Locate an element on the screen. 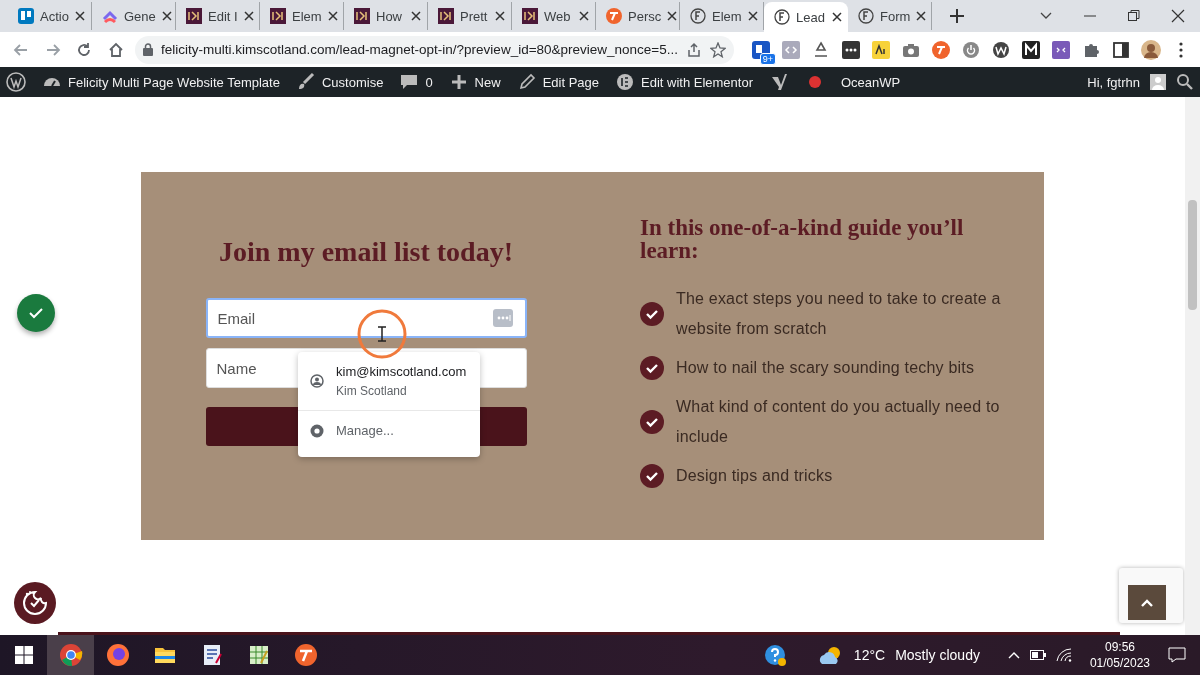  restore-icon is located at coordinates (1134, 16).